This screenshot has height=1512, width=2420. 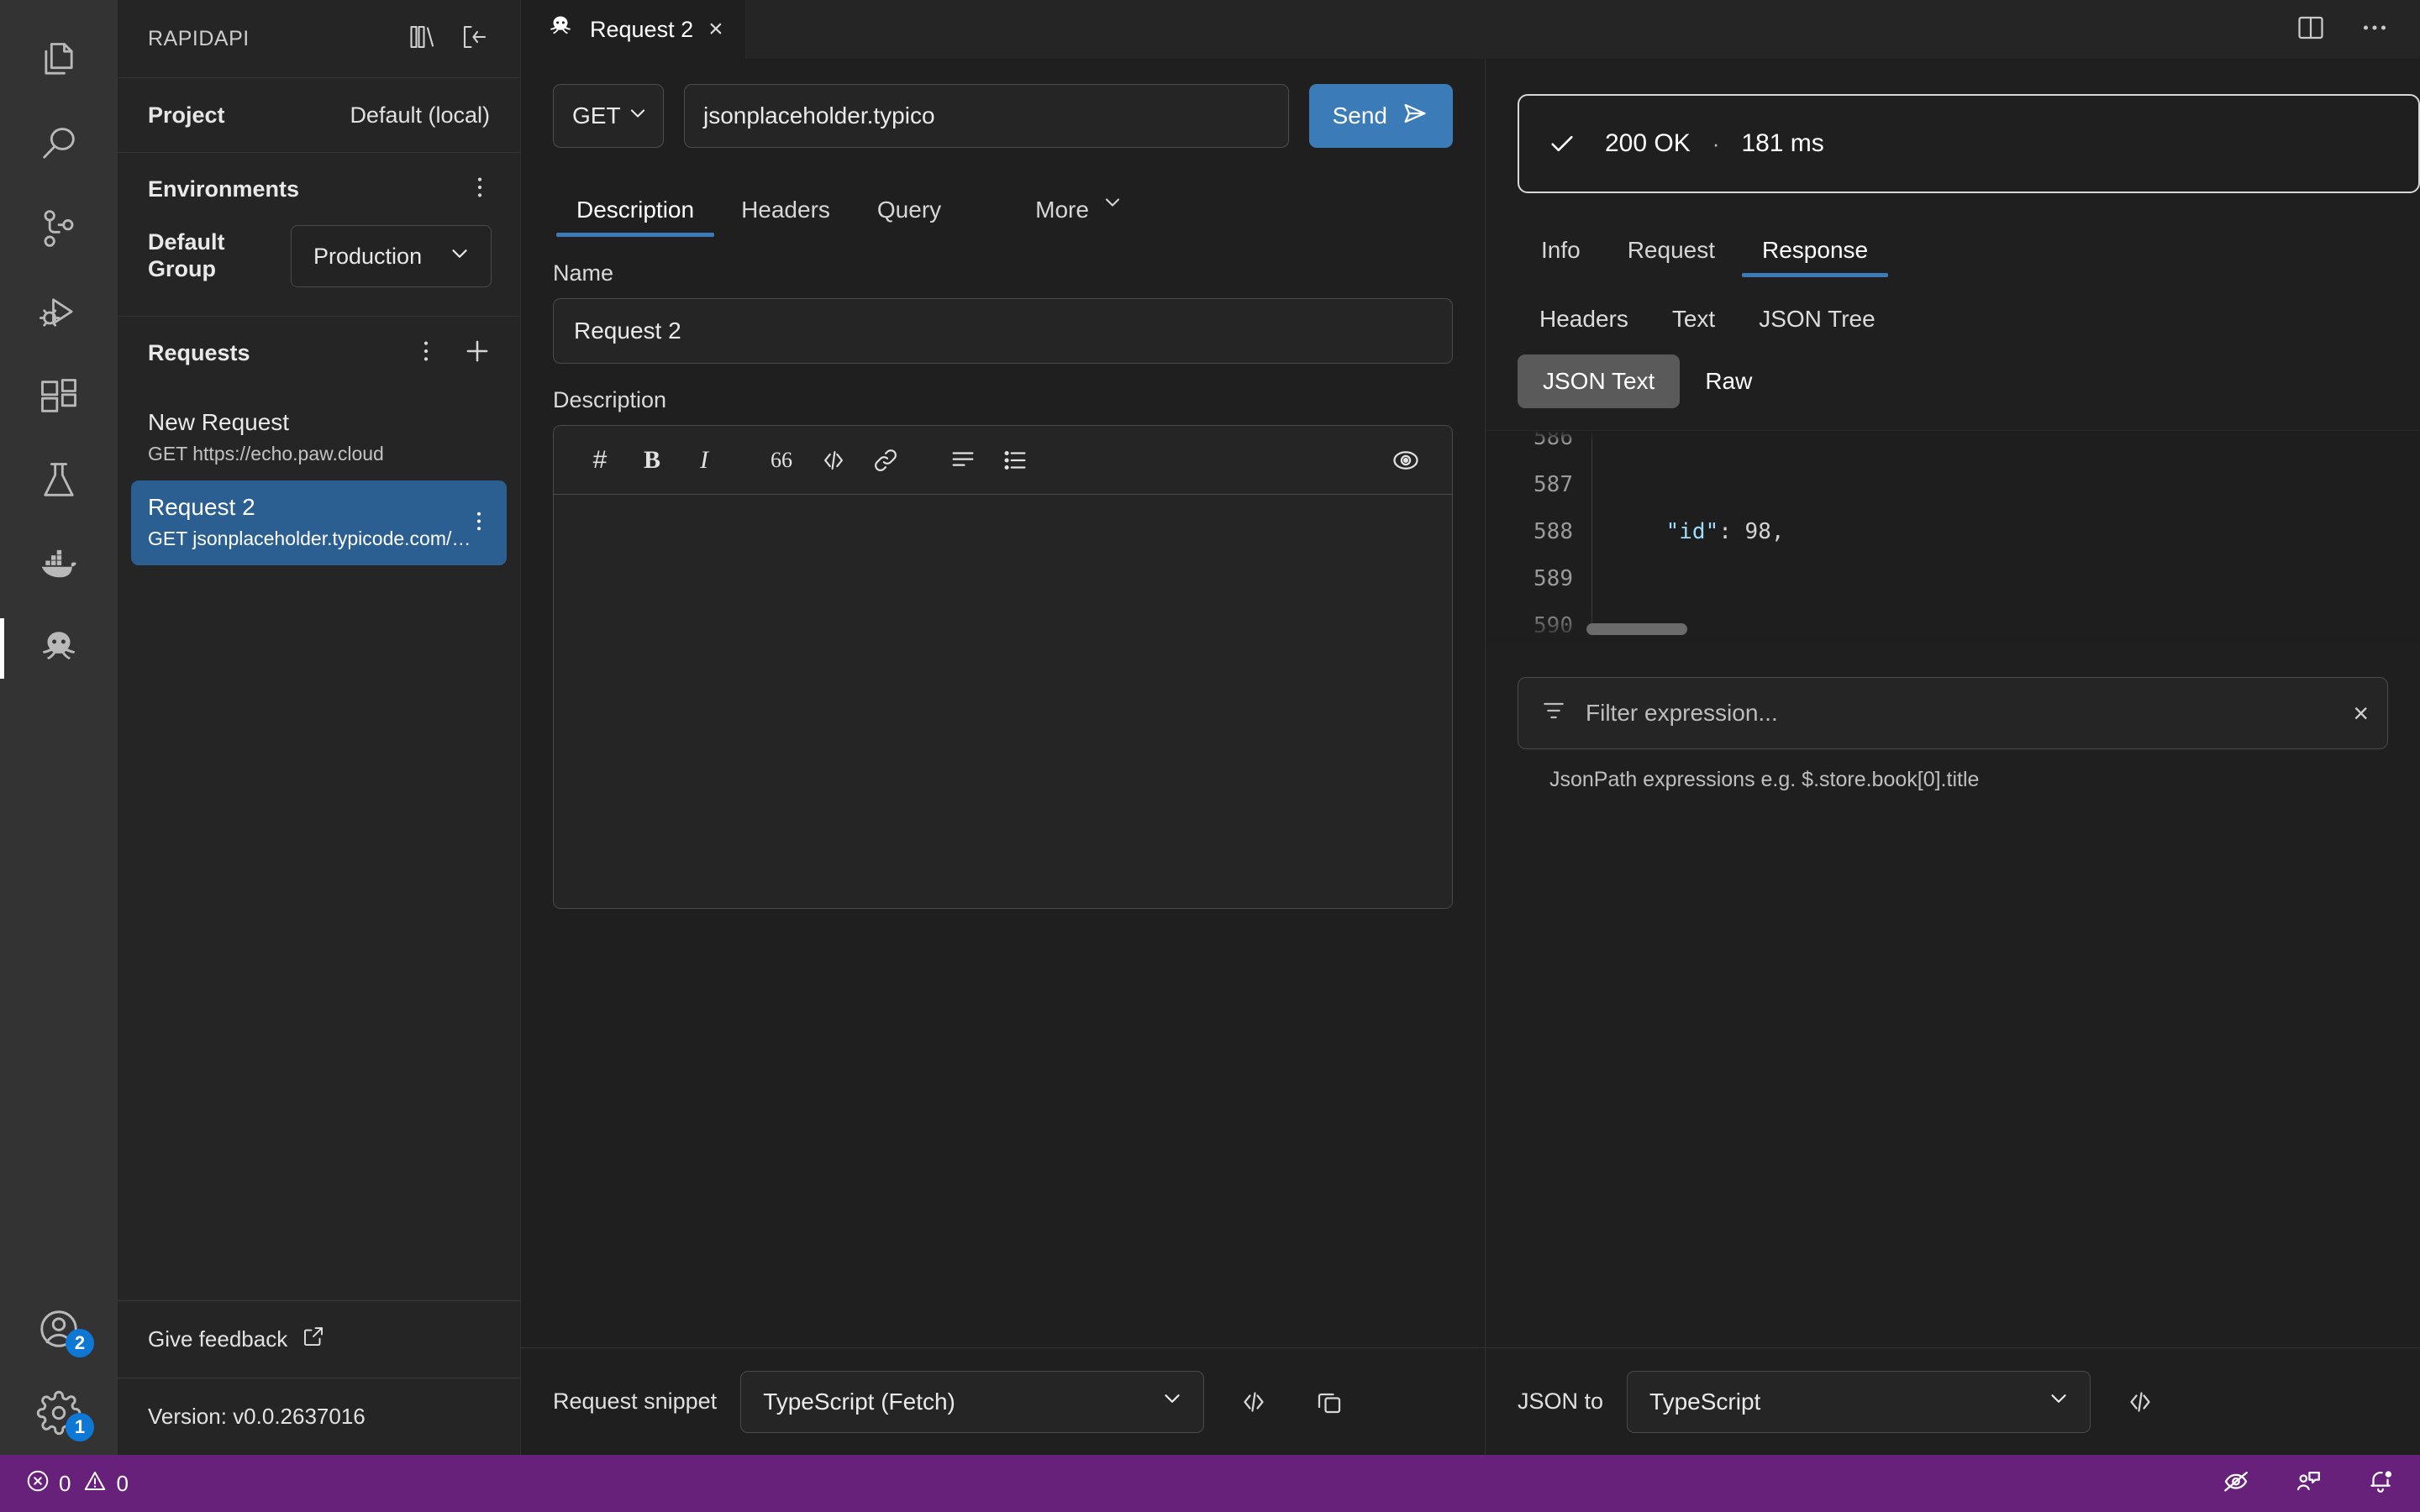 What do you see at coordinates (1859, 1401) in the screenshot?
I see `json-target-language-select: TypeScript` at bounding box center [1859, 1401].